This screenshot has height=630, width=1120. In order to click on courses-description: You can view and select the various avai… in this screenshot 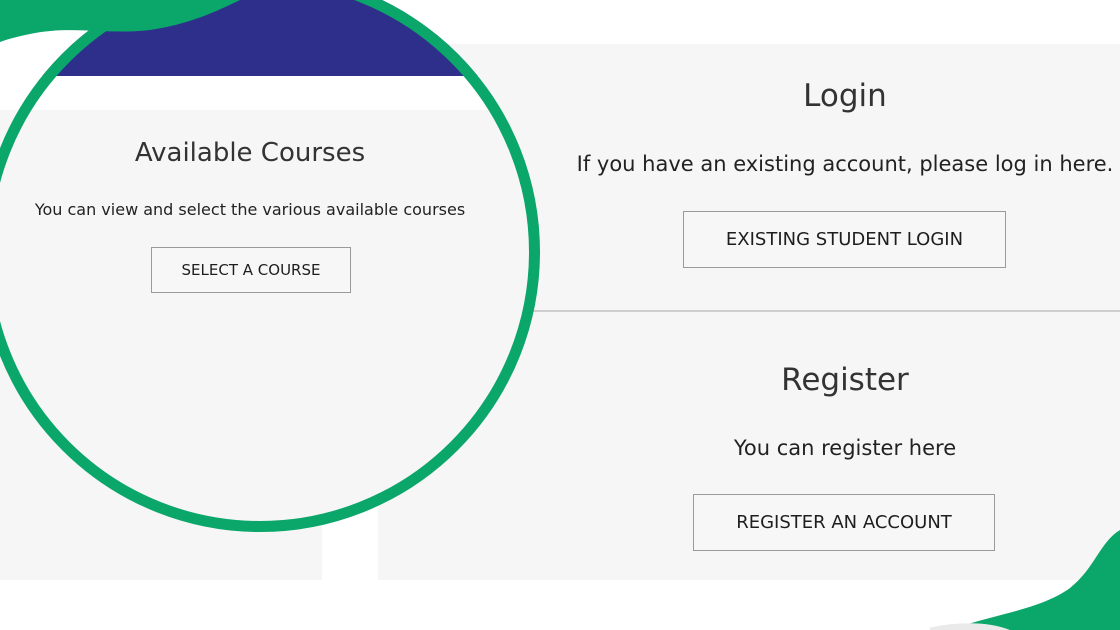, I will do `click(250, 209)`.